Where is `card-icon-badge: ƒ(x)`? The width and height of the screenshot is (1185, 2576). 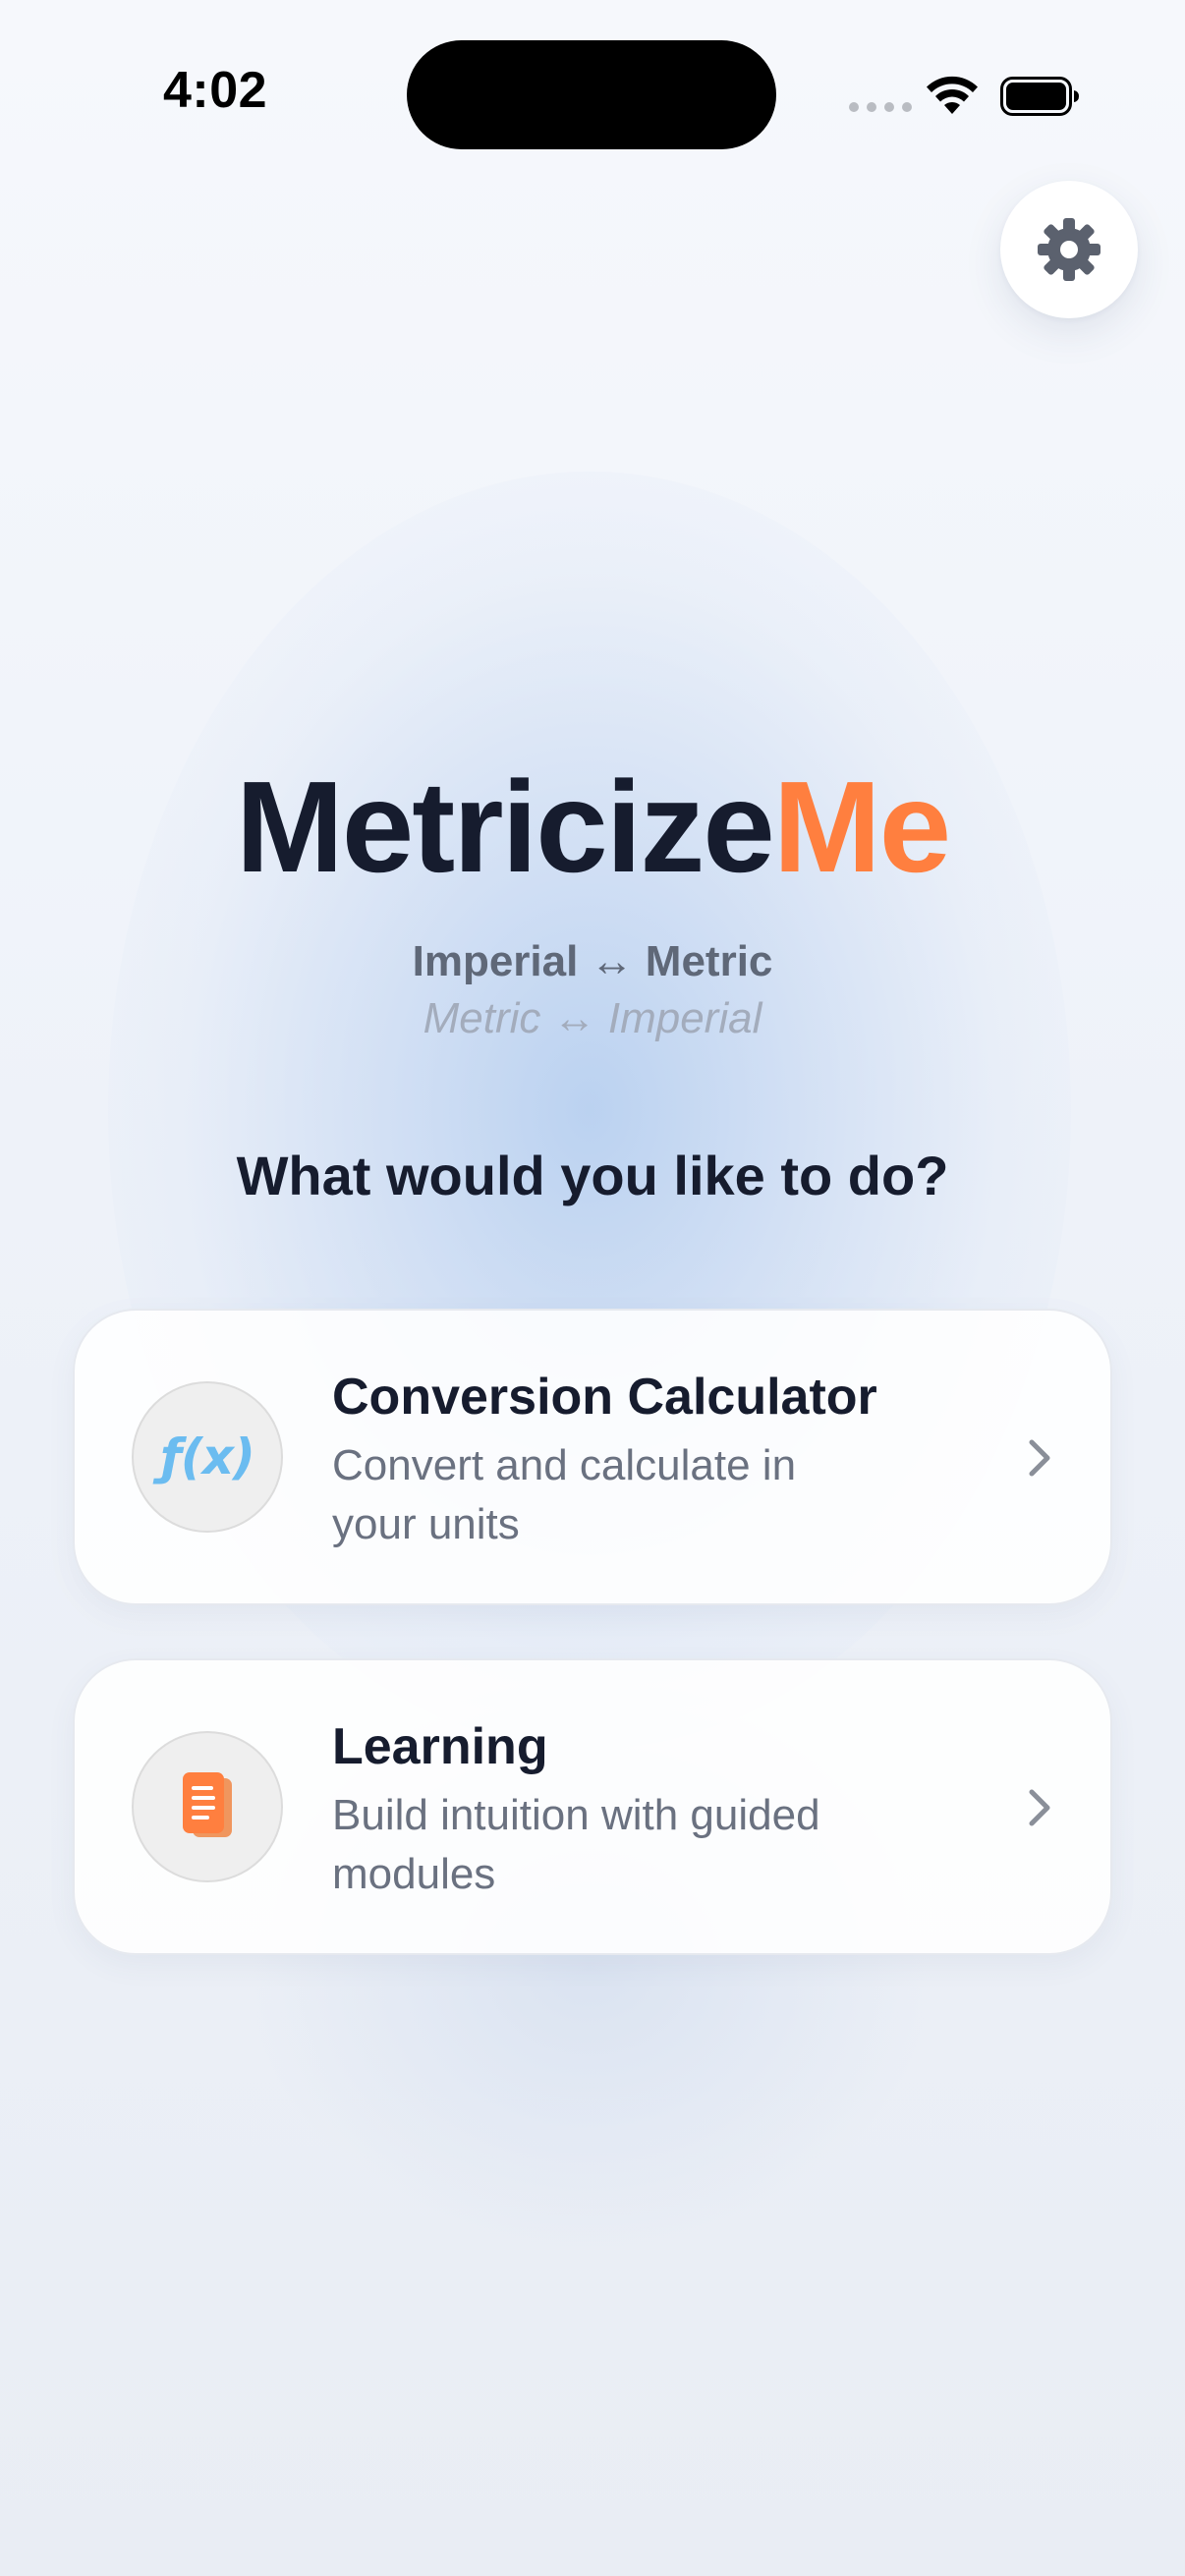
card-icon-badge: ƒ(x) is located at coordinates (208, 1457).